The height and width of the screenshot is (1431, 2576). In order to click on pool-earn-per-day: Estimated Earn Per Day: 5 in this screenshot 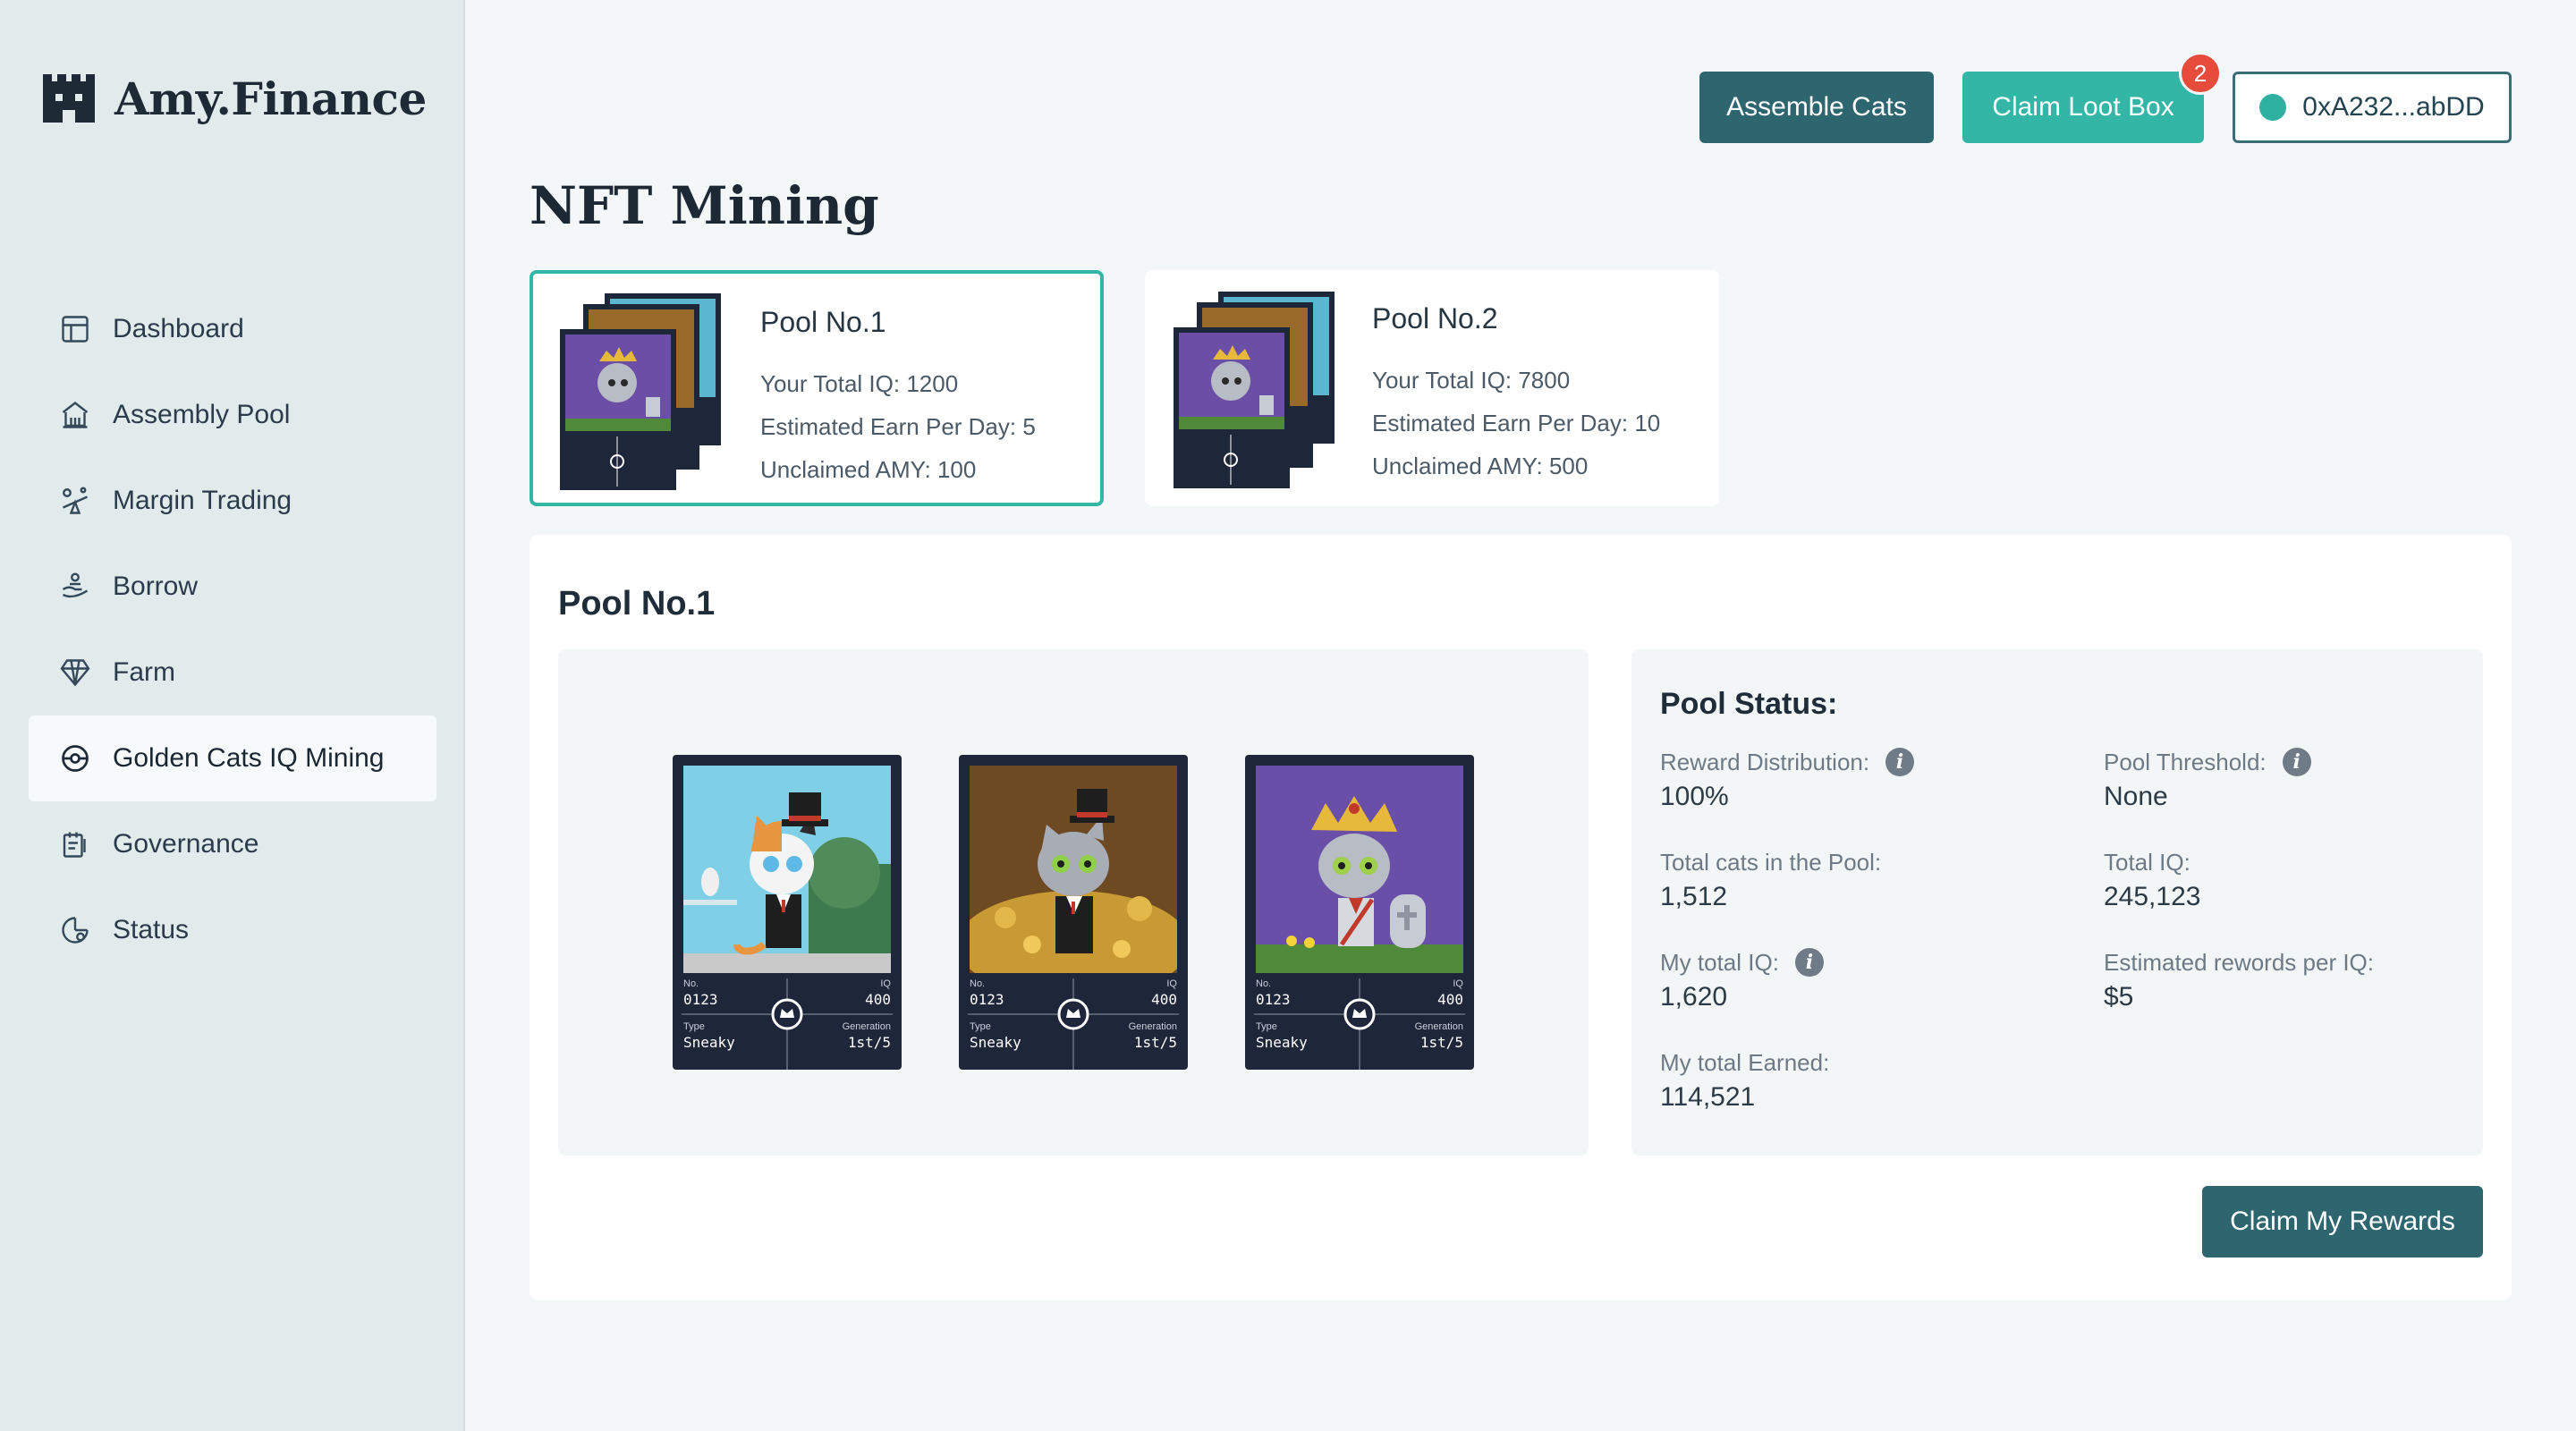, I will do `click(898, 427)`.